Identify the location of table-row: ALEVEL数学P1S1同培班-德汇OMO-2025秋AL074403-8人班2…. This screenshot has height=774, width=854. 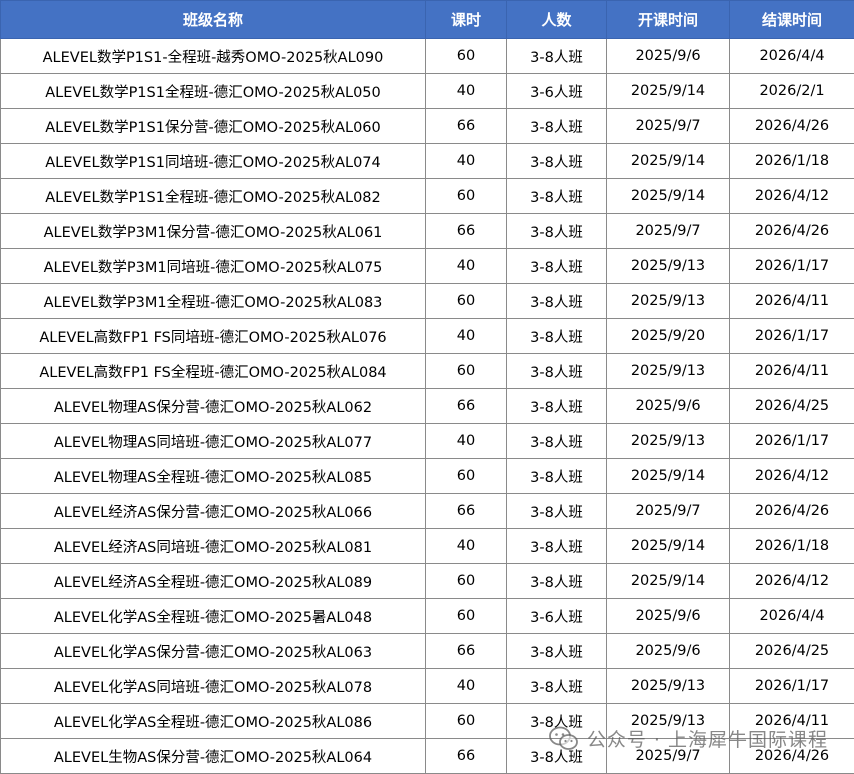
(427, 161).